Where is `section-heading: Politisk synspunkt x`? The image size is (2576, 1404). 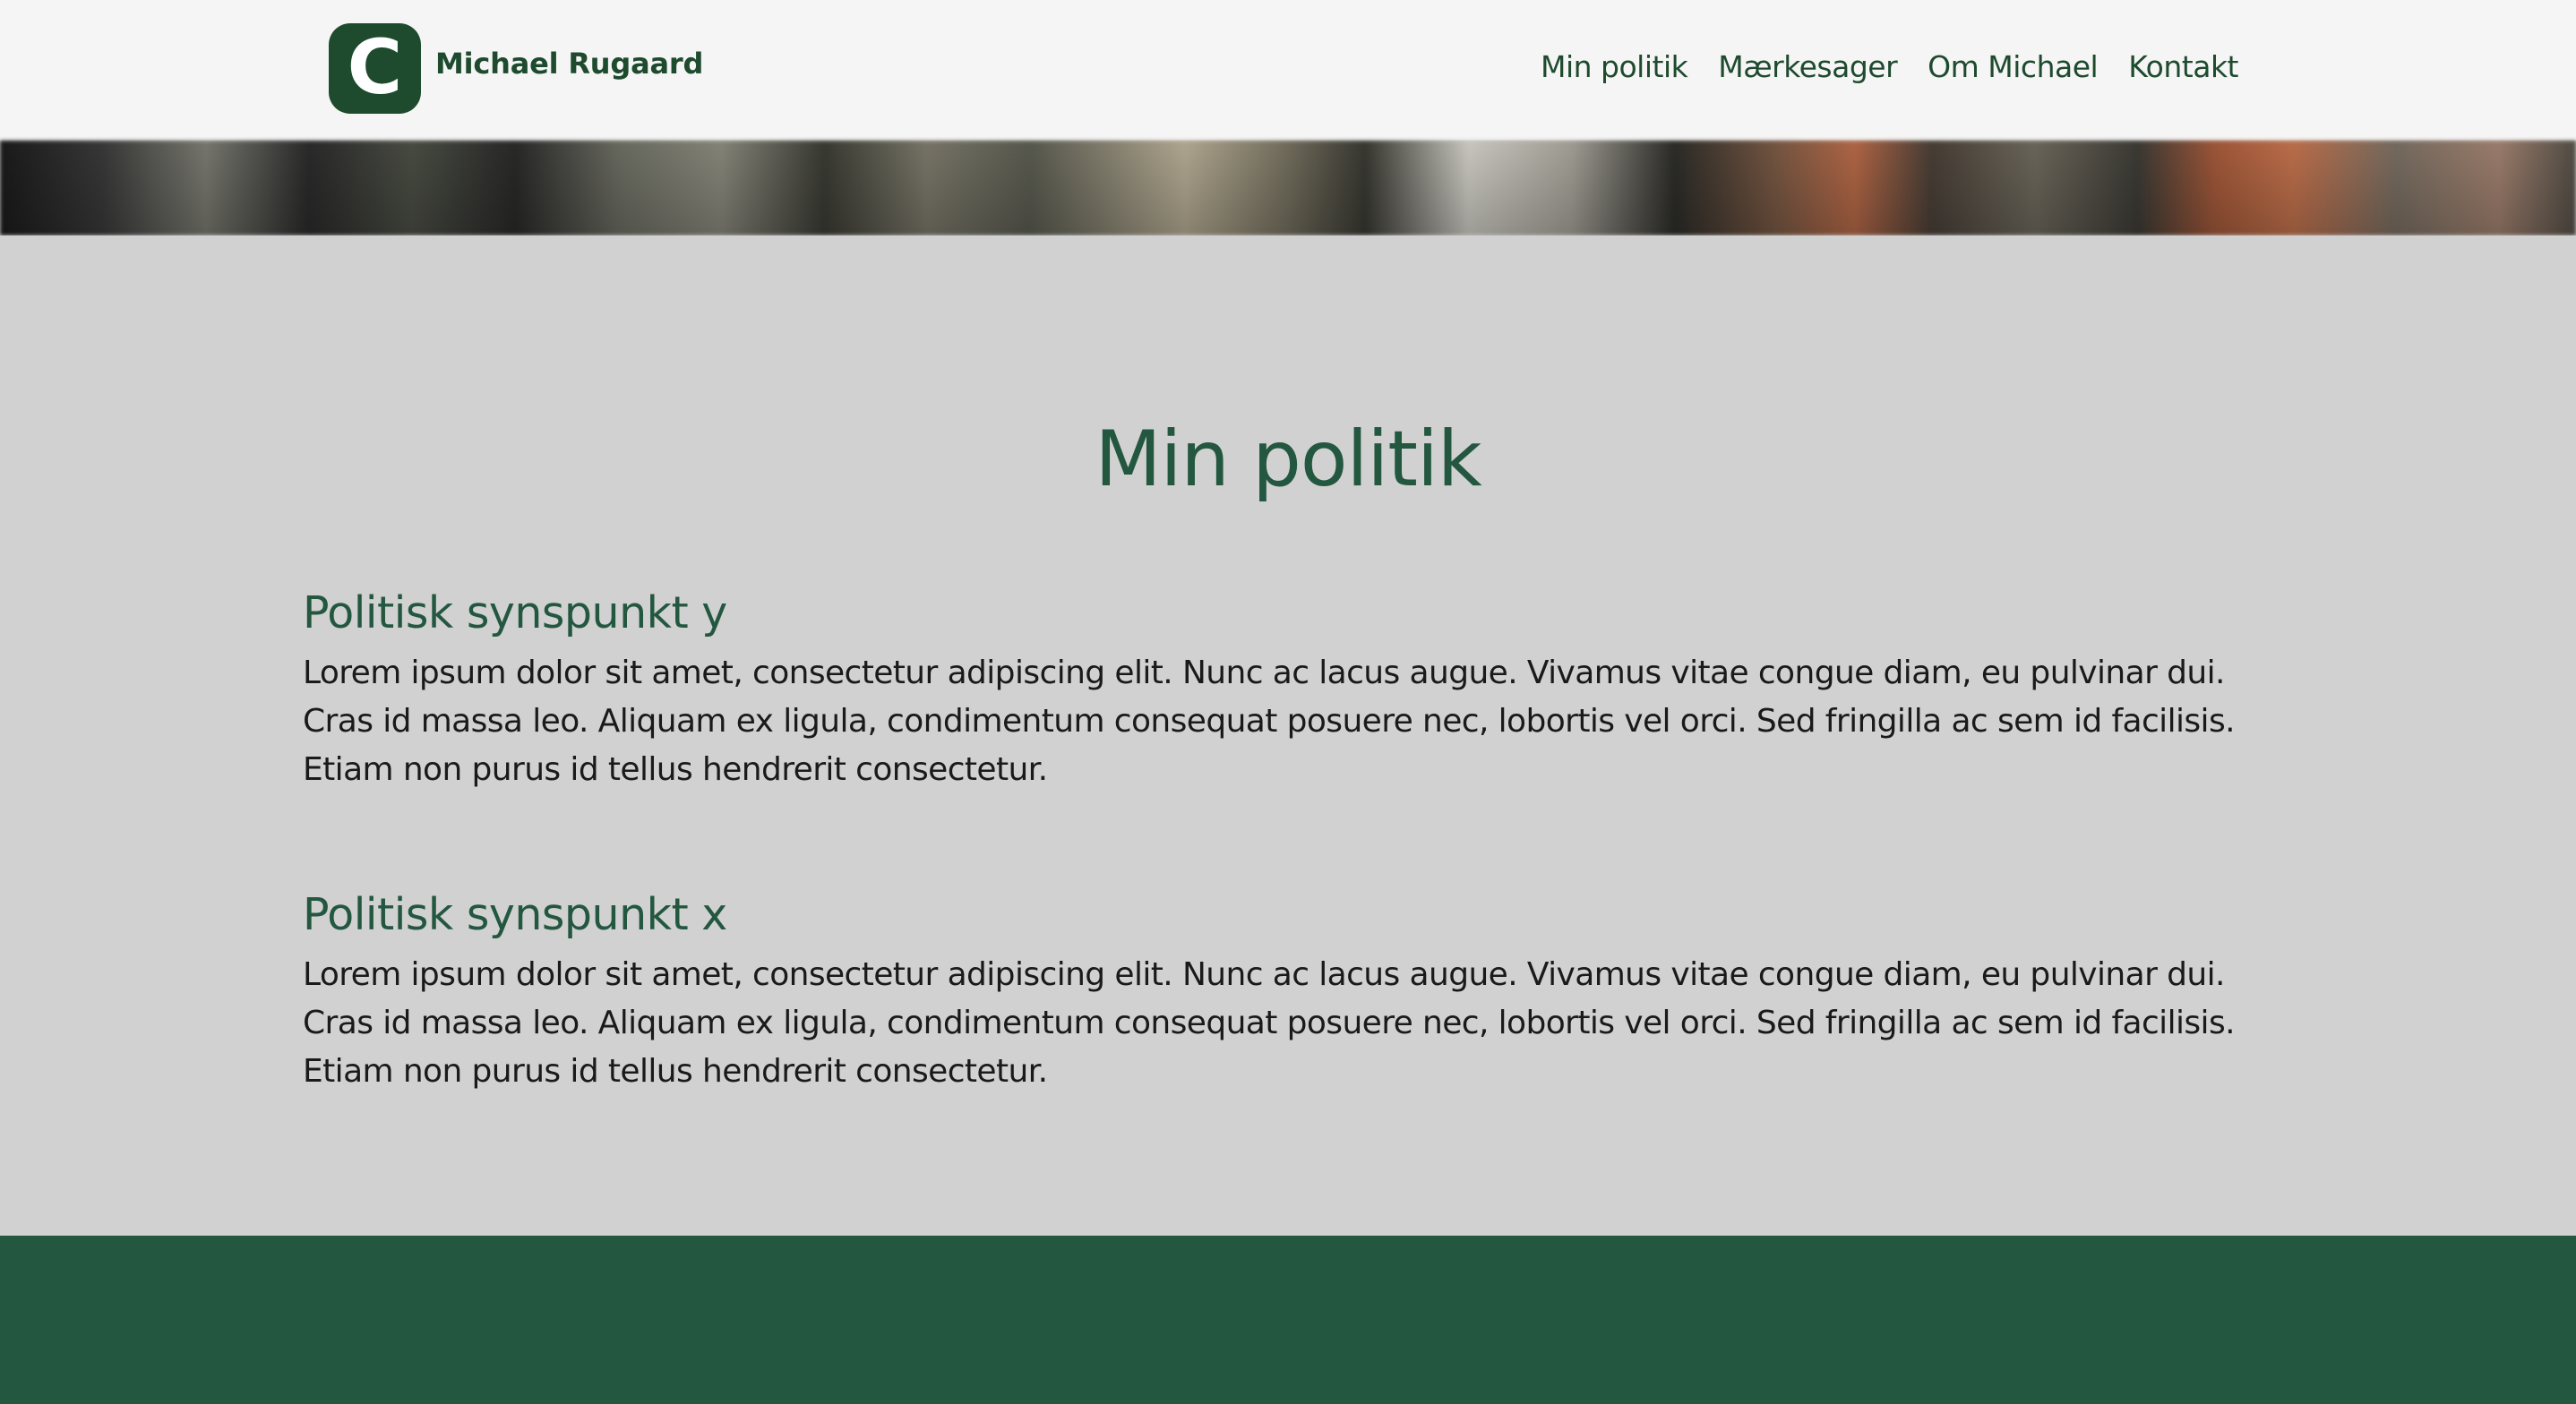 section-heading: Politisk synspunkt x is located at coordinates (515, 914).